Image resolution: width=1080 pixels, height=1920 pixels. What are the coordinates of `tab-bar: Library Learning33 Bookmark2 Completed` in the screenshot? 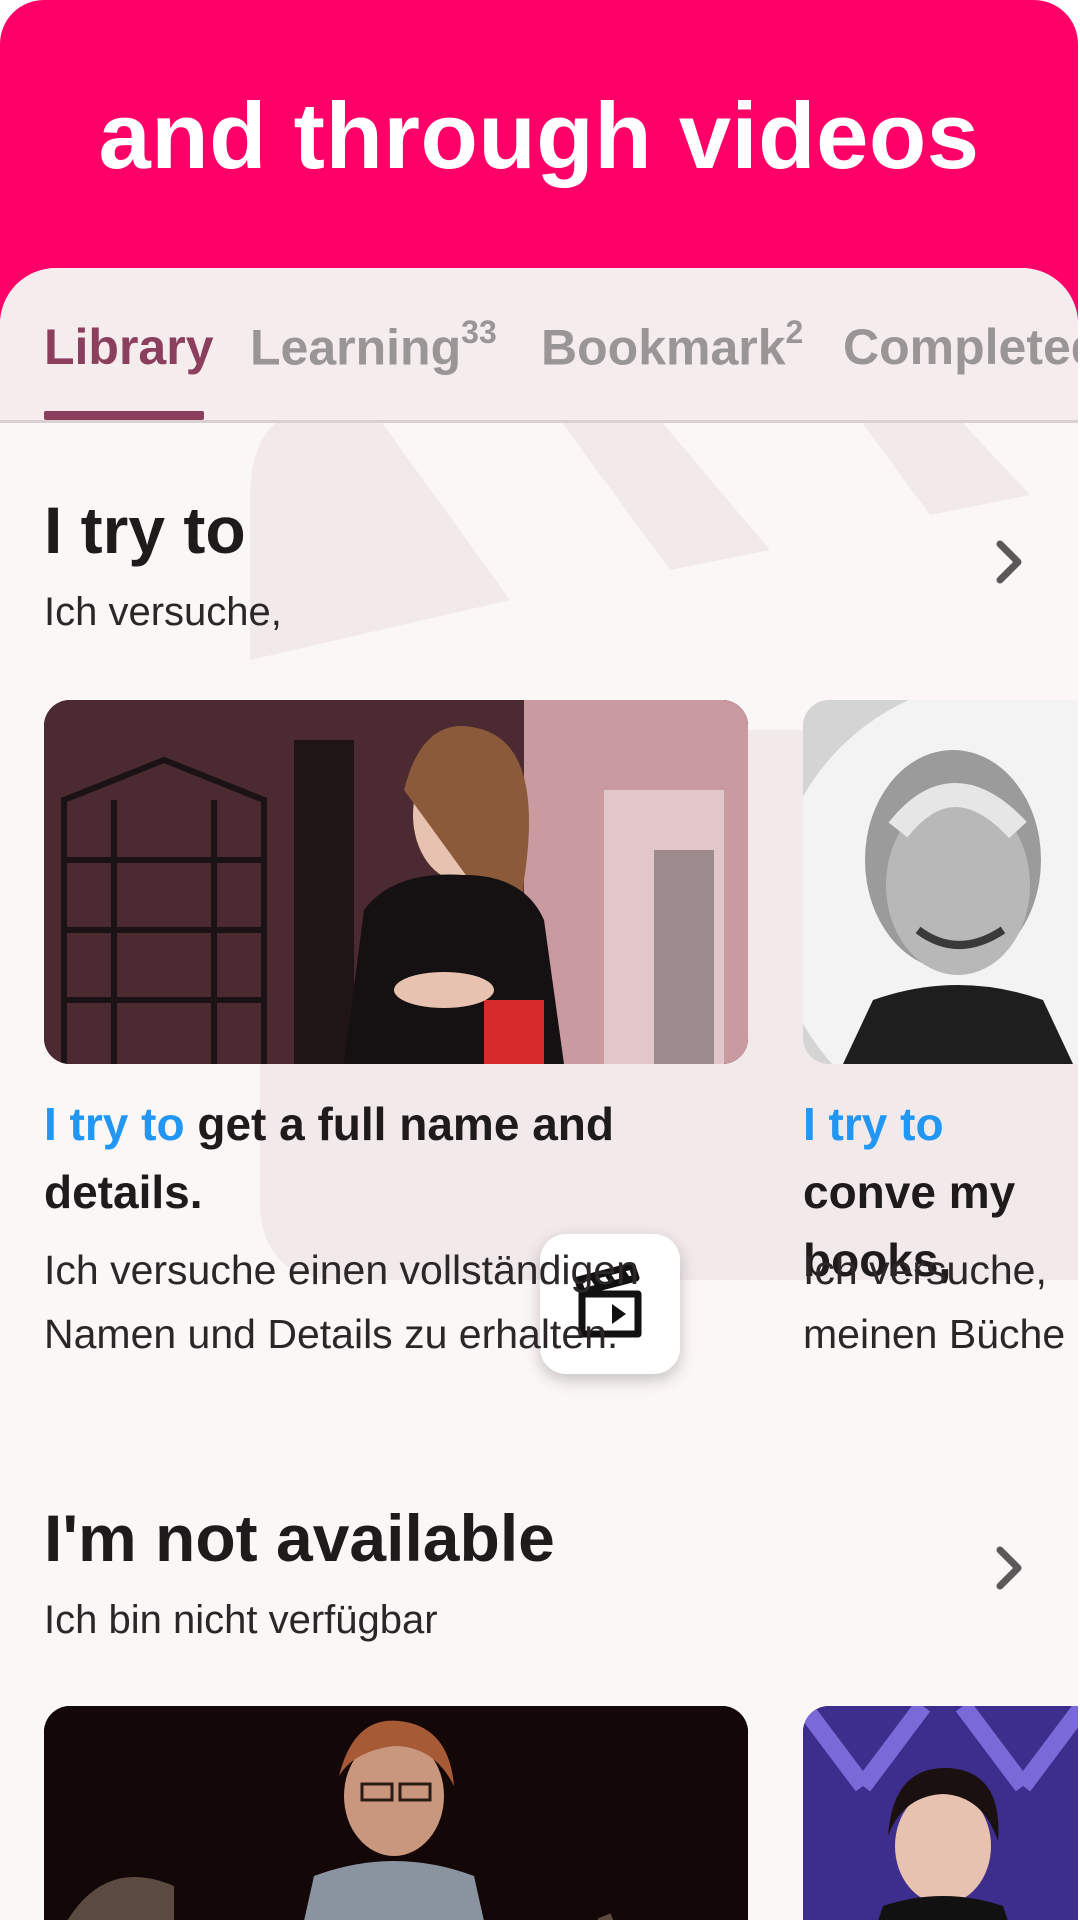 It's located at (539, 345).